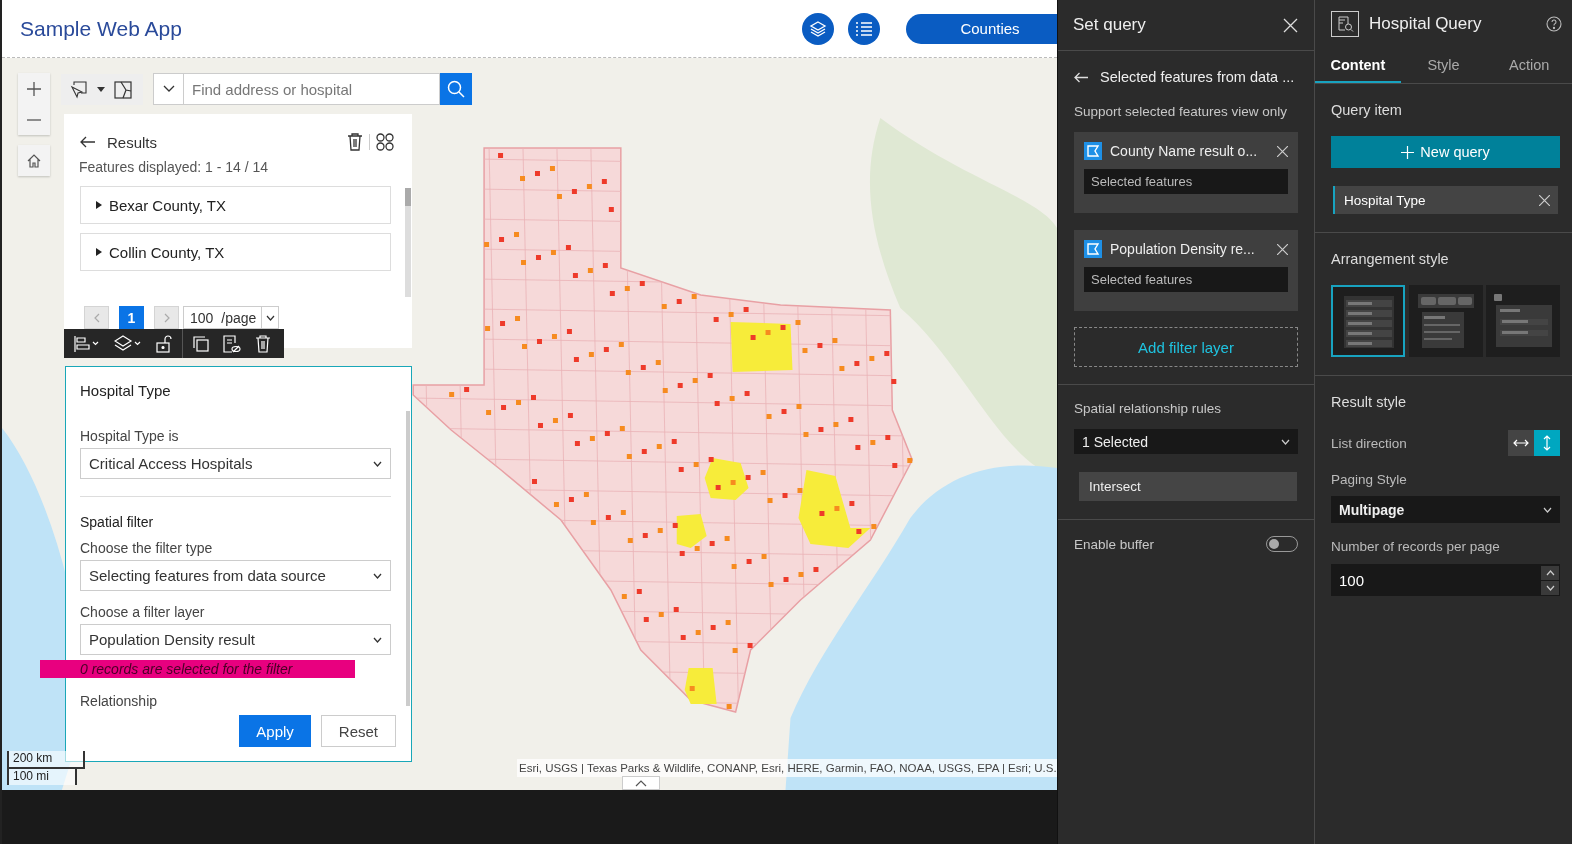  What do you see at coordinates (235, 252) in the screenshot?
I see `result-item: Collin County, TX` at bounding box center [235, 252].